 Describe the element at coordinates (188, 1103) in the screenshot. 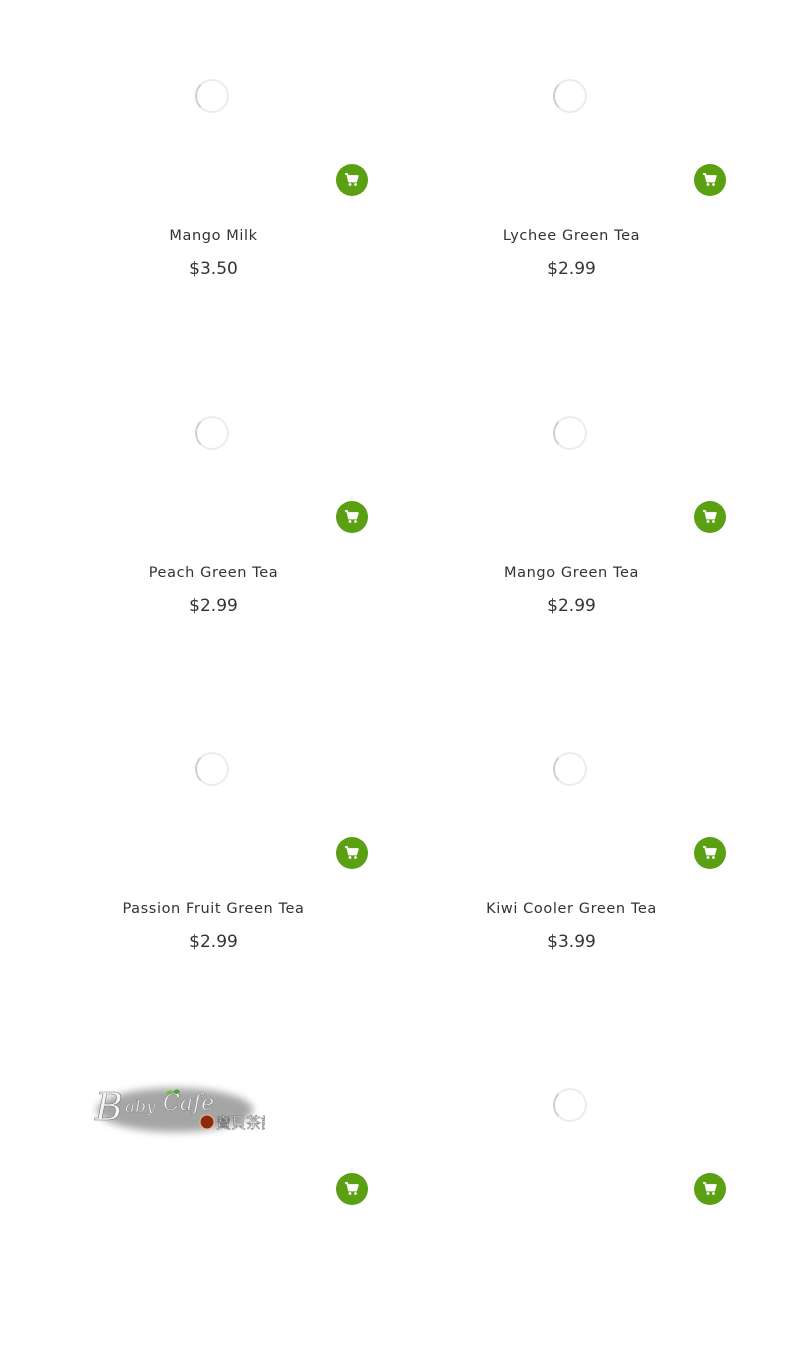

I see `svg-text: Cafe` at that location.